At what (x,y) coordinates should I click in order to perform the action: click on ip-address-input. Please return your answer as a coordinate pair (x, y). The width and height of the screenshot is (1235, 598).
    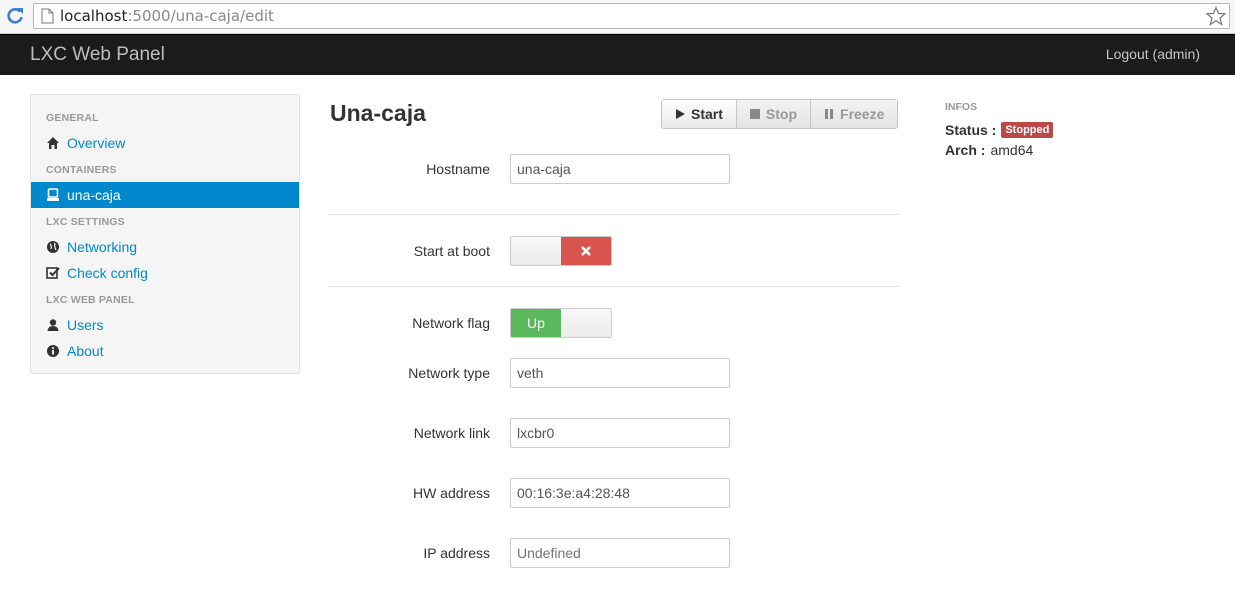
    Looking at the image, I should click on (620, 553).